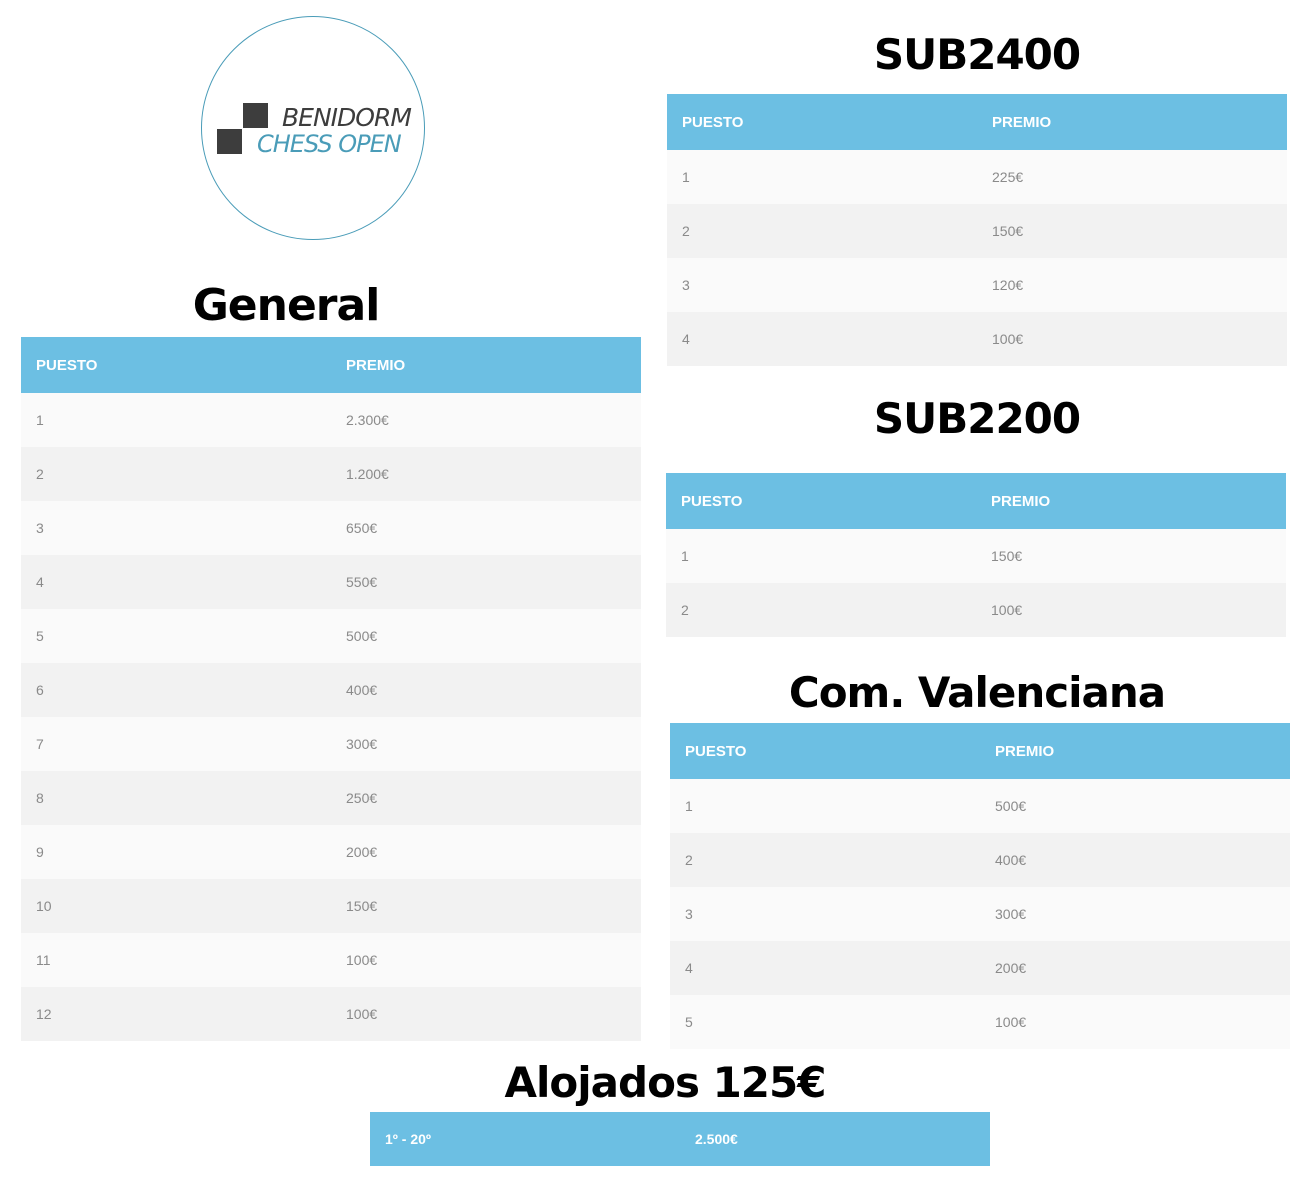  I want to click on premio-cell: 2.500€, so click(835, 1139).